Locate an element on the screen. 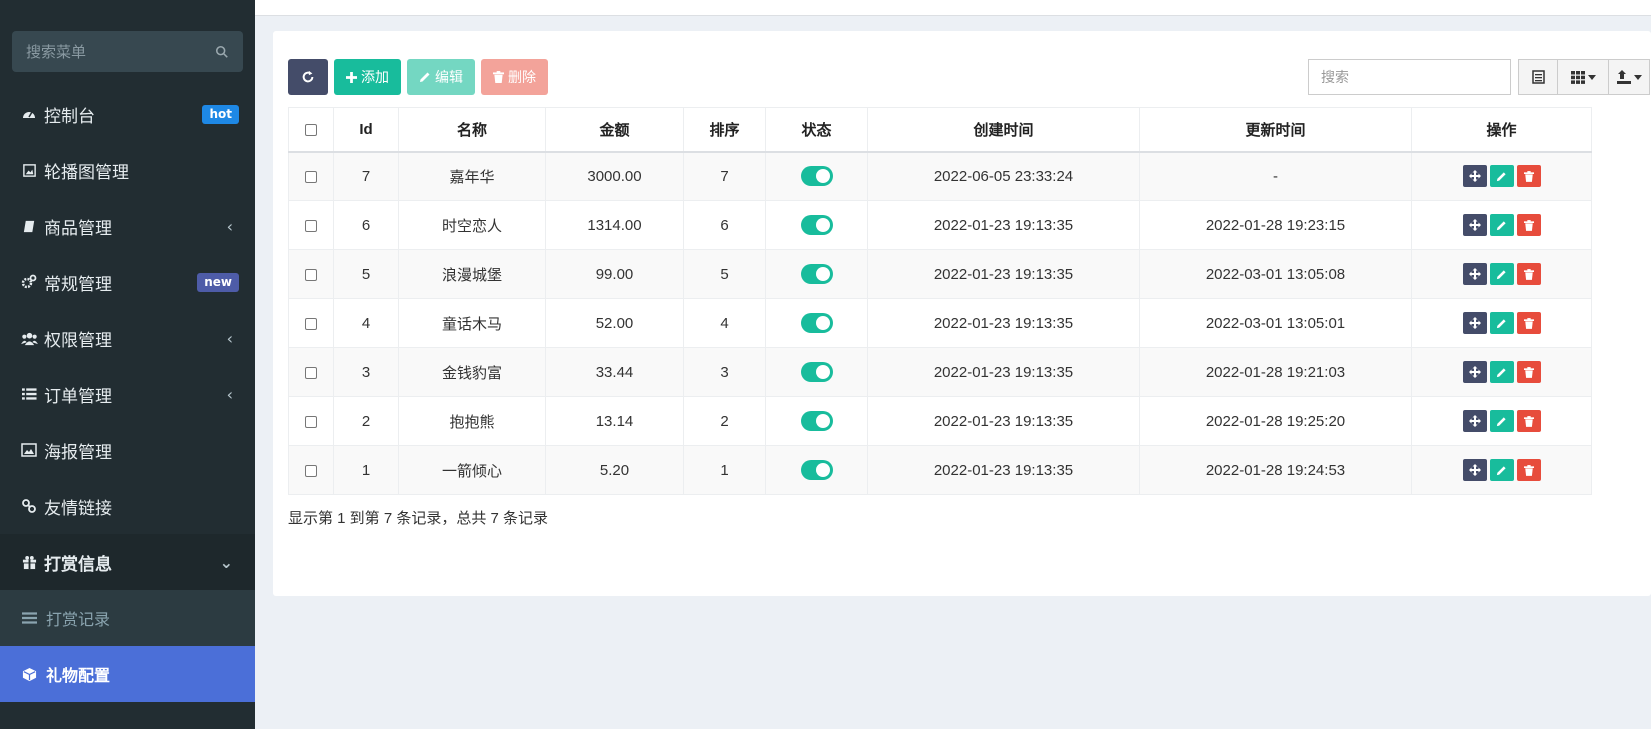 The height and width of the screenshot is (729, 1651). select-all-checkbox is located at coordinates (311, 129).